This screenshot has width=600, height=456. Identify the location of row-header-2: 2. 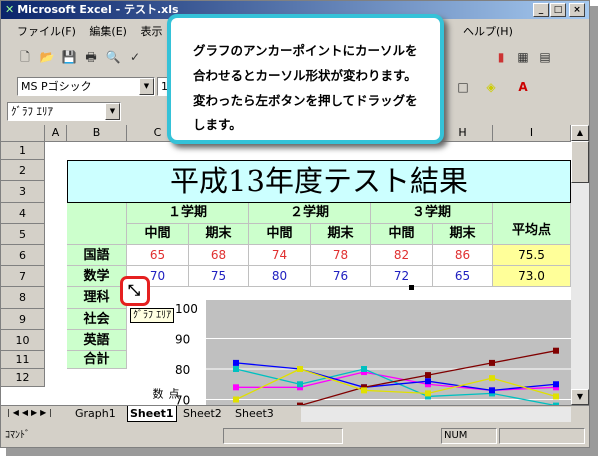
(23, 170).